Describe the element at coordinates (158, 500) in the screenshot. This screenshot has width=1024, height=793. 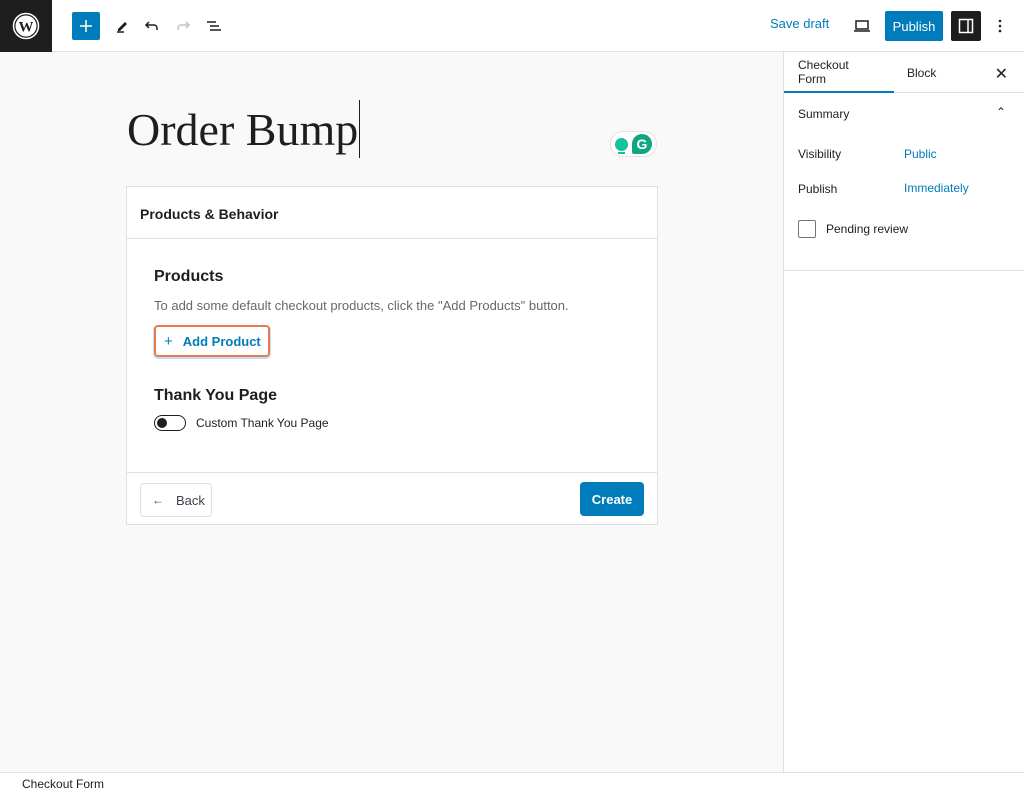
I see `arrow-left-icon: ←` at that location.